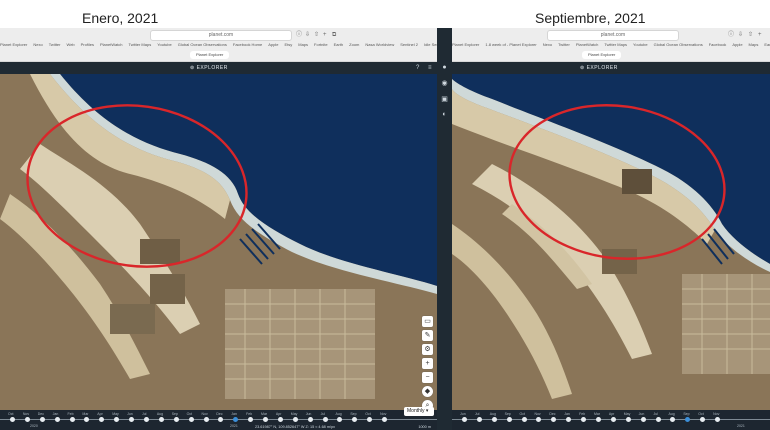 This screenshot has width=770, height=430. Describe the element at coordinates (247, 44) in the screenshot. I see `bookmark-item: Facebook Home` at that location.